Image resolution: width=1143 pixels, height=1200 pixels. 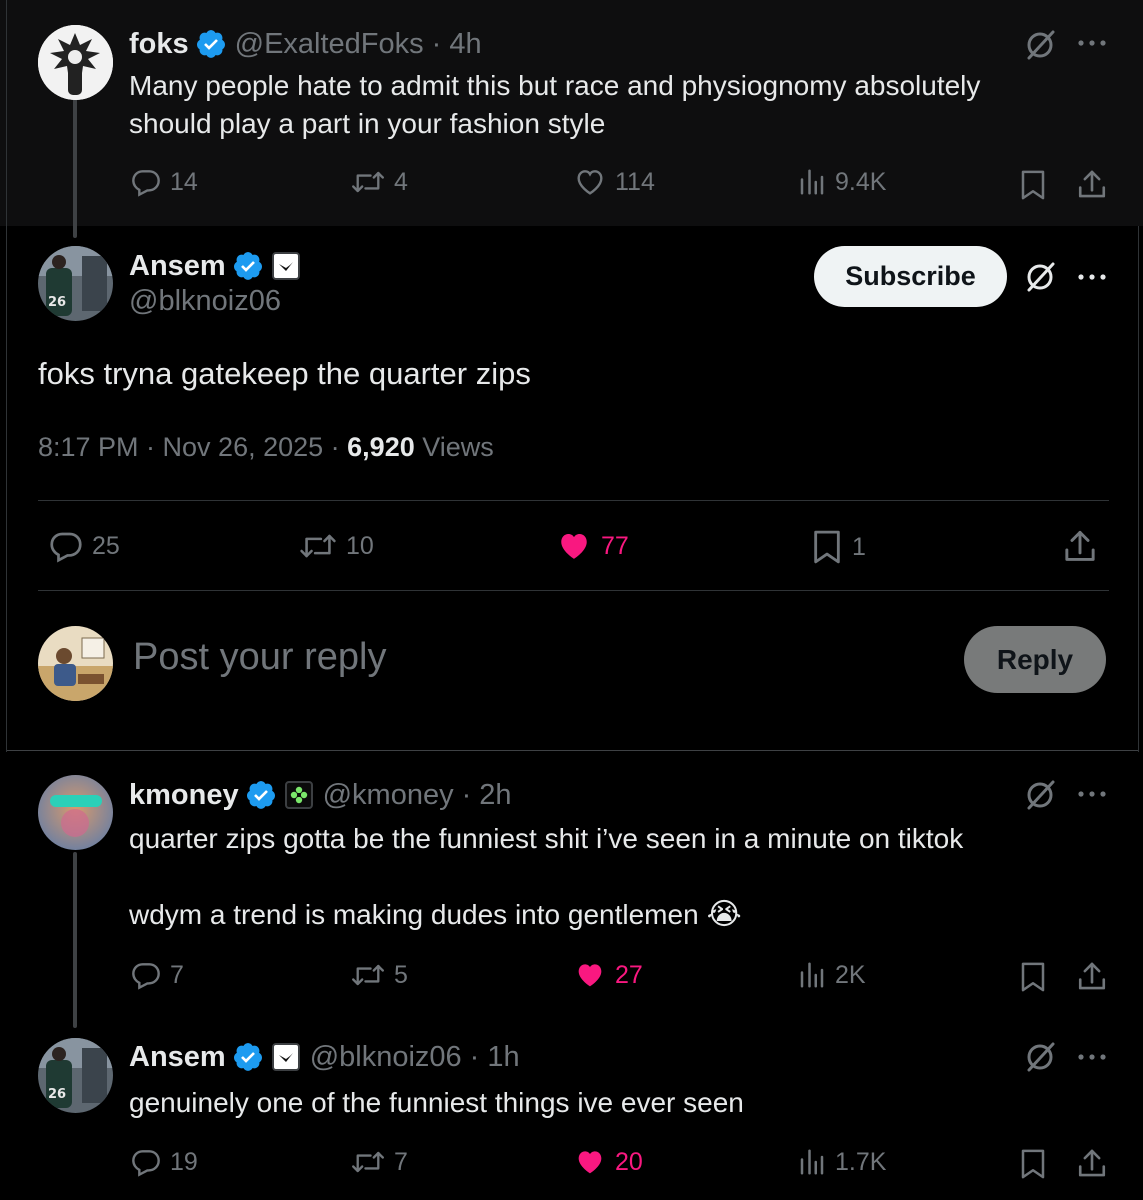 I want to click on repost-count: 7, so click(x=401, y=1161).